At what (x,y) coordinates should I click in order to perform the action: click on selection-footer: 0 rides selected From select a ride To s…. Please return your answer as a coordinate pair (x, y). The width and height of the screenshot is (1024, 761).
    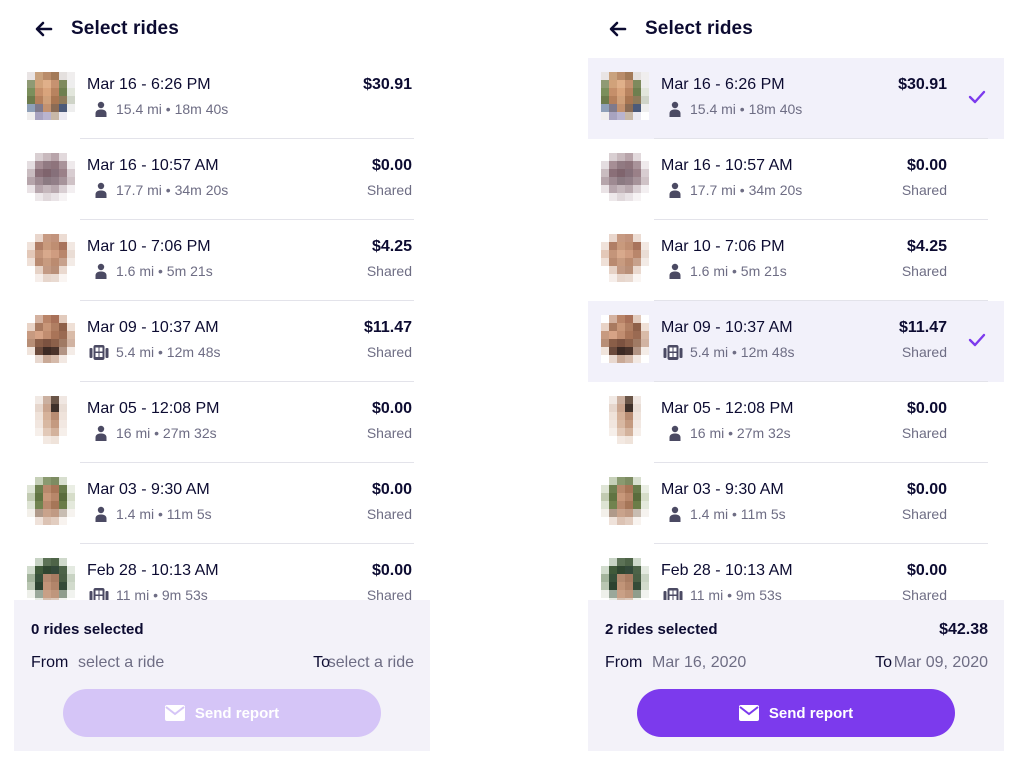
    Looking at the image, I should click on (222, 675).